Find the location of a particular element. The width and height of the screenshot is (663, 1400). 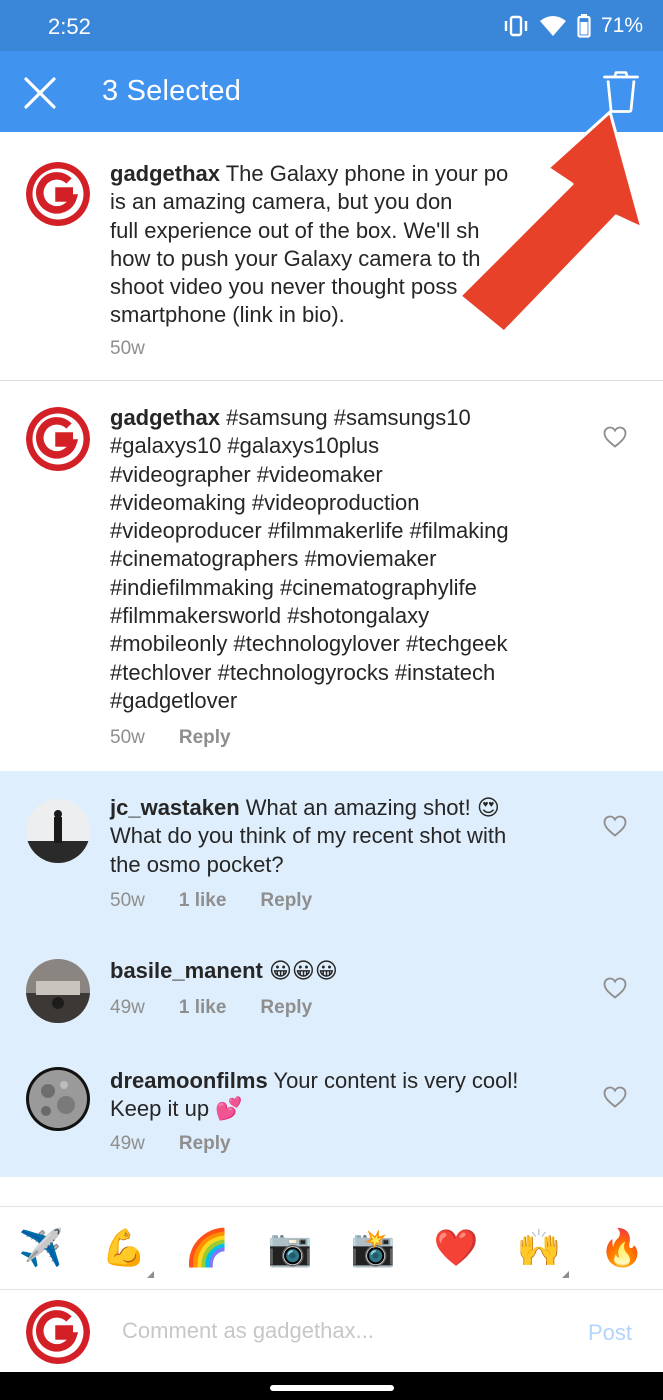

post-button: Post is located at coordinates (610, 1333).